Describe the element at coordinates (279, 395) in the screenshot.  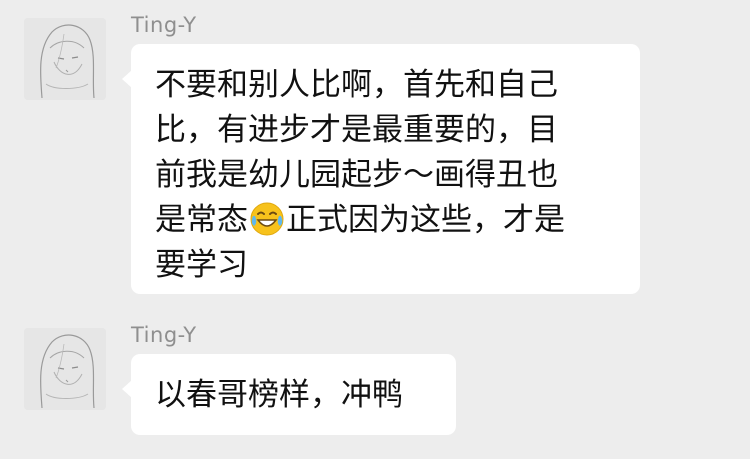
I see `message-line: 以春哥榜样，冲鸭` at that location.